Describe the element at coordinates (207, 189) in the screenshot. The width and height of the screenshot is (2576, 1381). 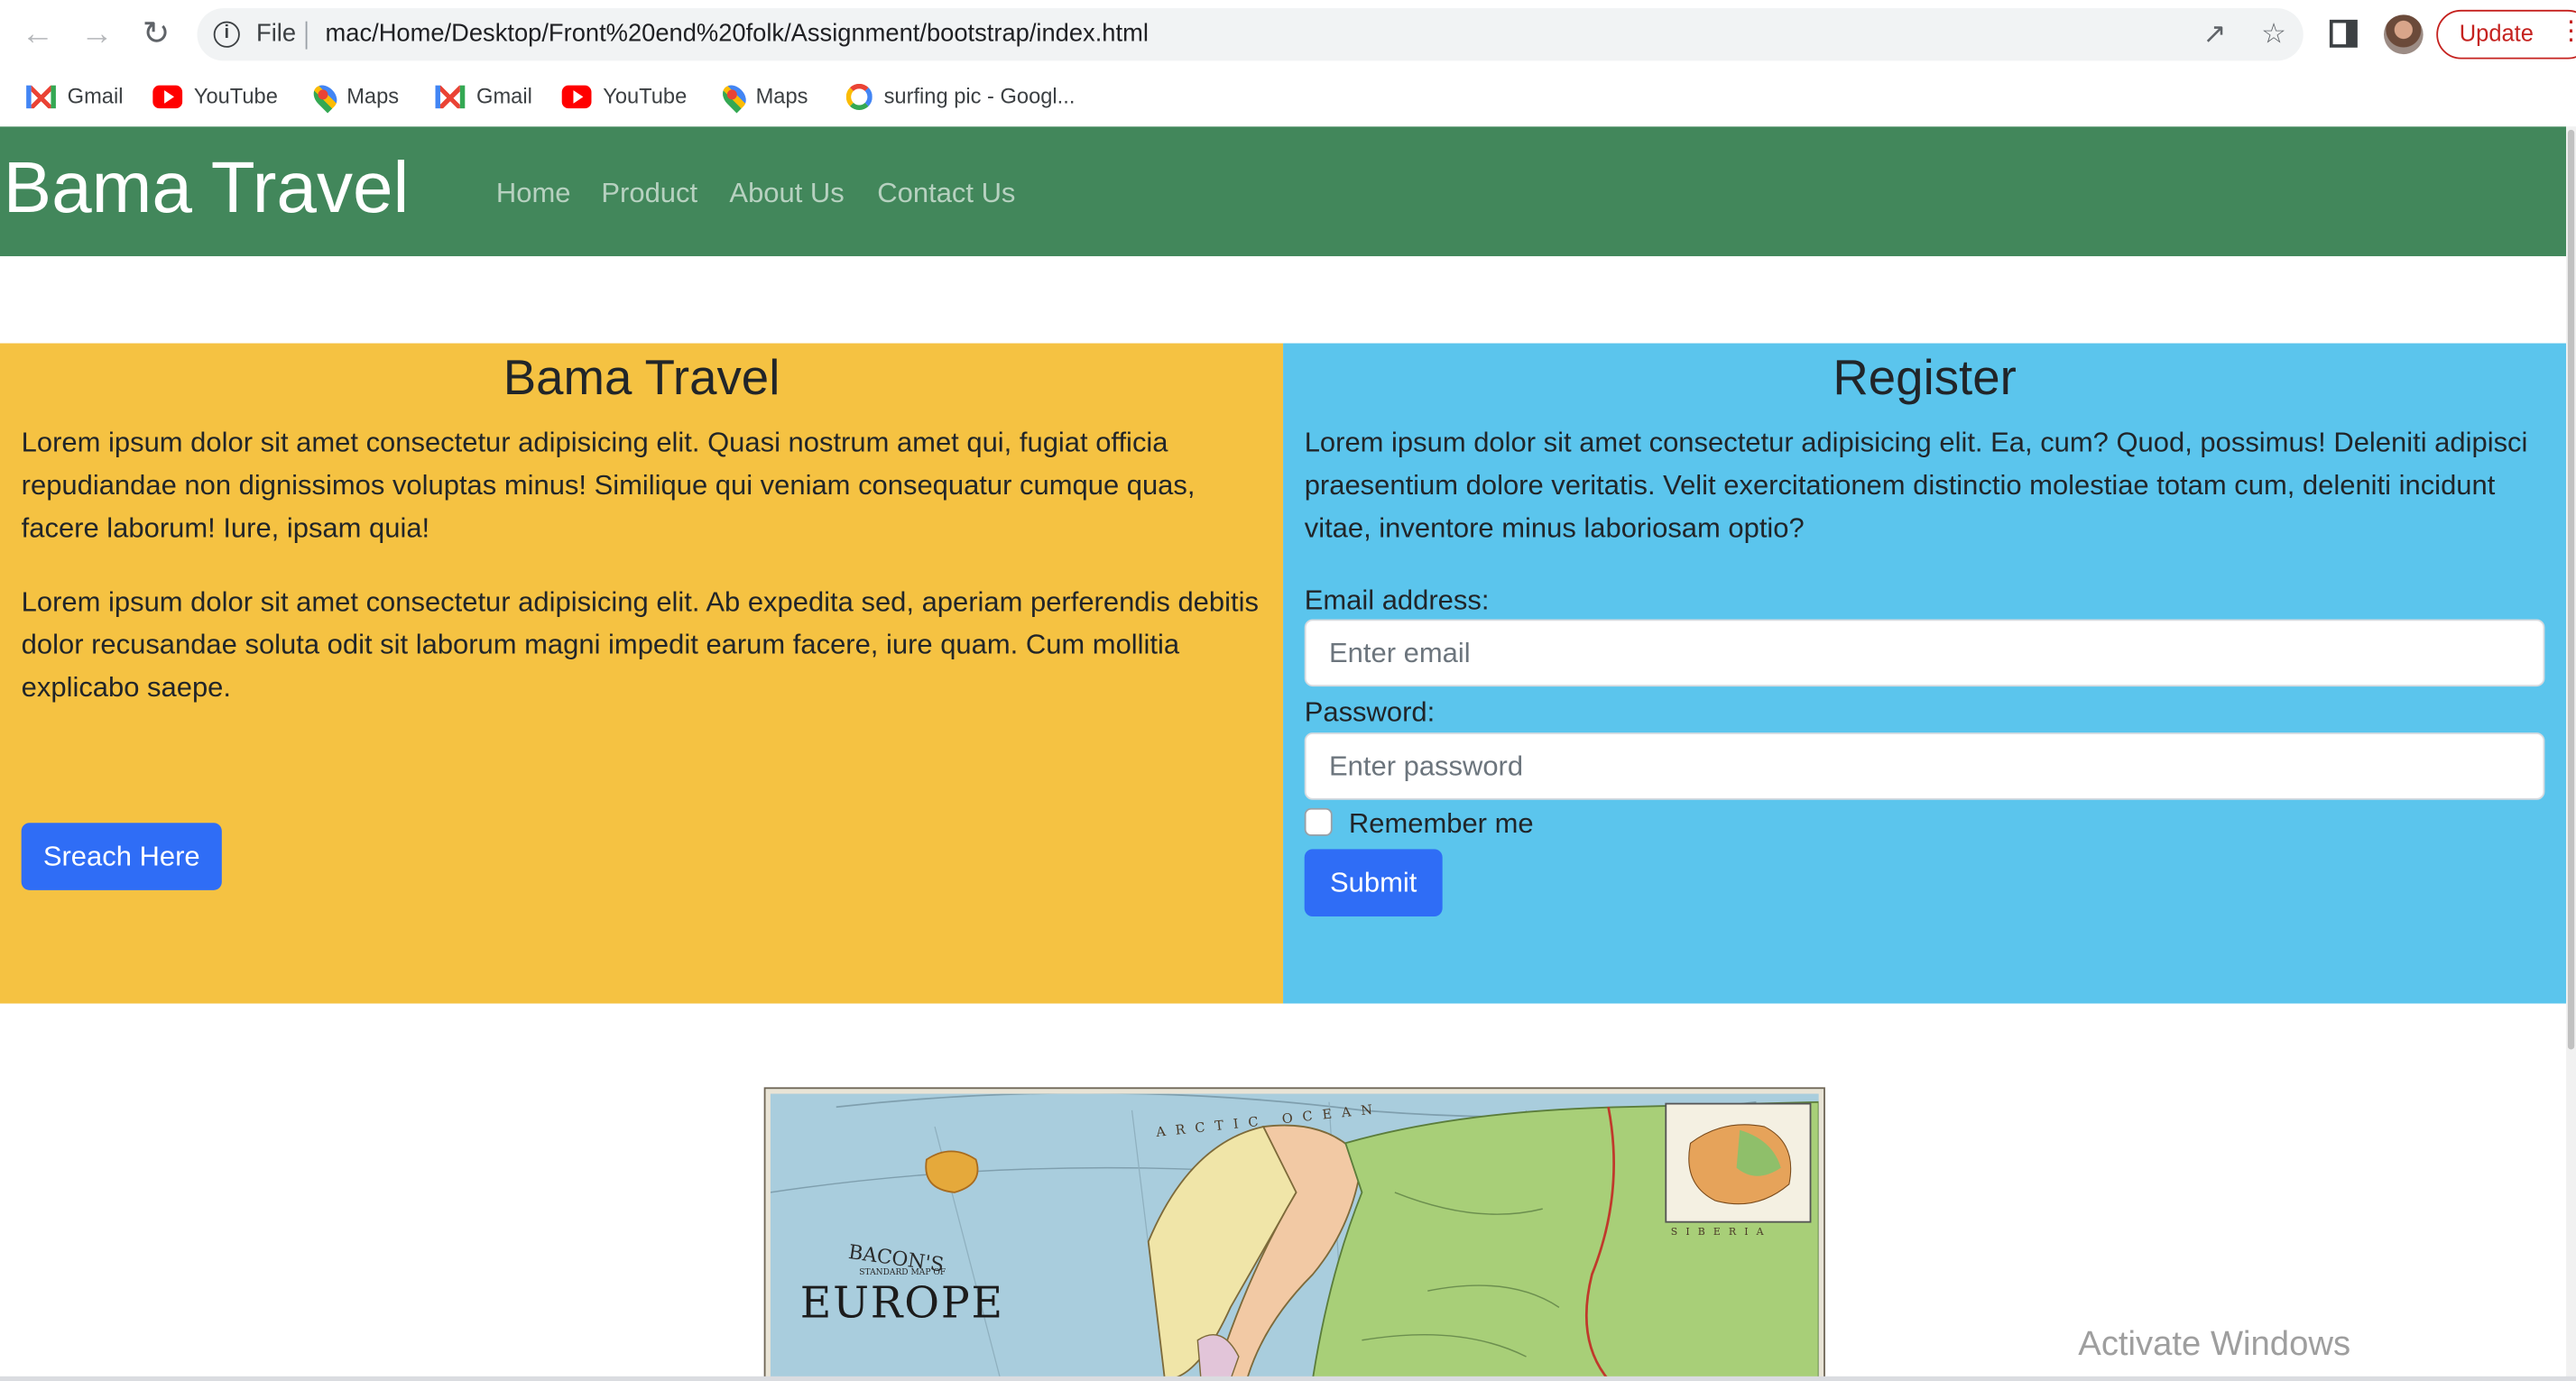
I see `site-brand: Bama Travel` at that location.